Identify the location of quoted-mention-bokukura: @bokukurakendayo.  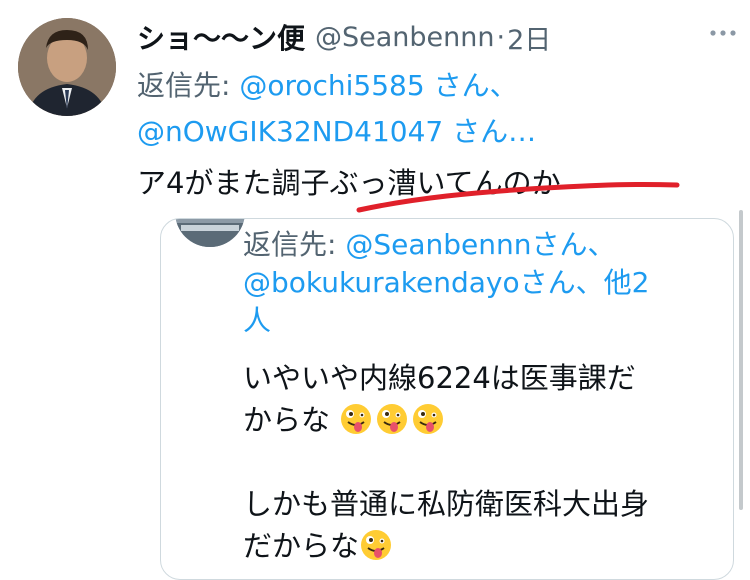
(381, 282).